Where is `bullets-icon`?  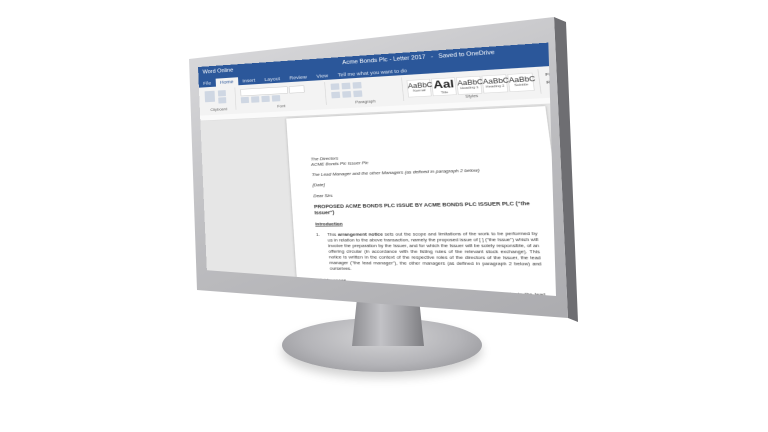 bullets-icon is located at coordinates (335, 86).